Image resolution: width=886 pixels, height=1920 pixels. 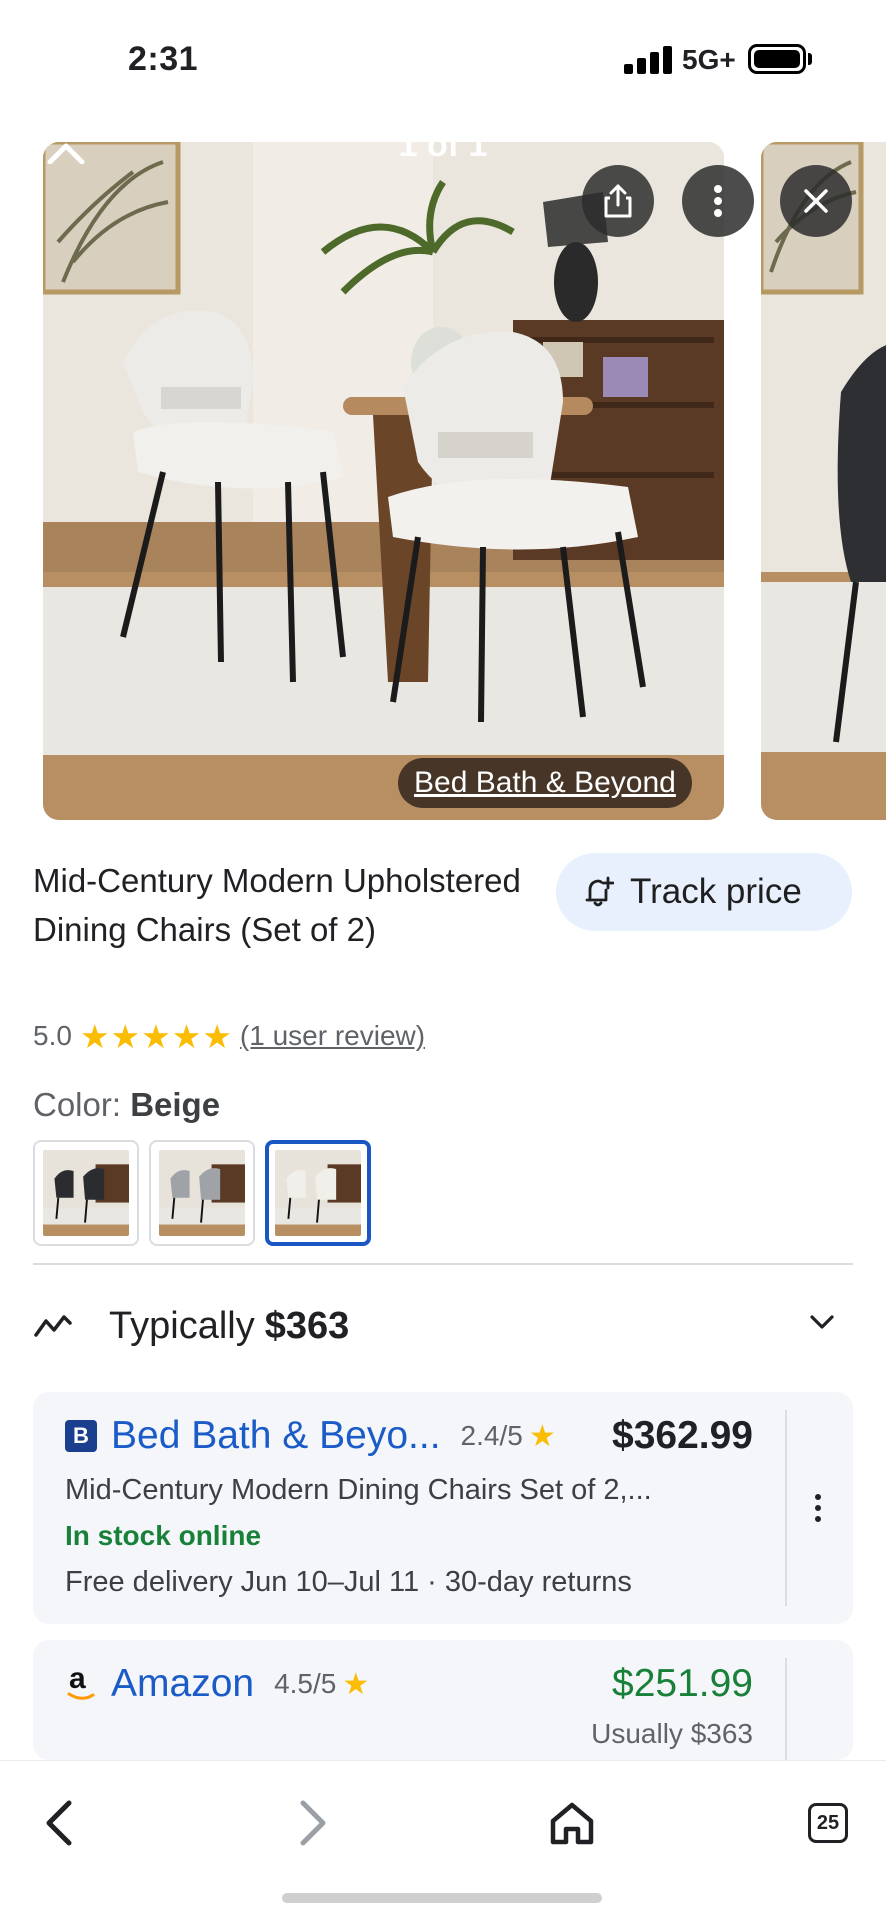 I want to click on offer-price: $362.99, so click(x=682, y=1435).